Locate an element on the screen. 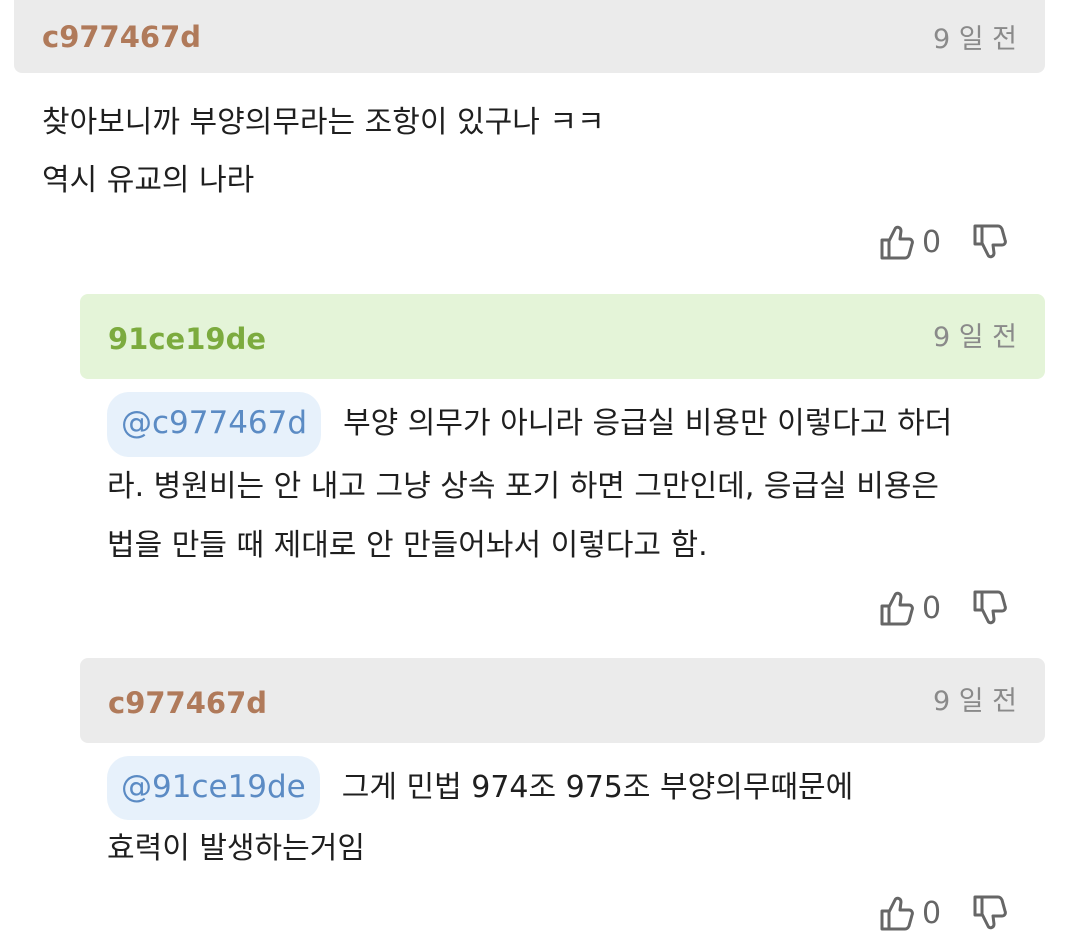 Image resolution: width=1066 pixels, height=950 pixels. comment-text: 그게 민법 974조 975조 부양의무때문에 is located at coordinates (597, 787).